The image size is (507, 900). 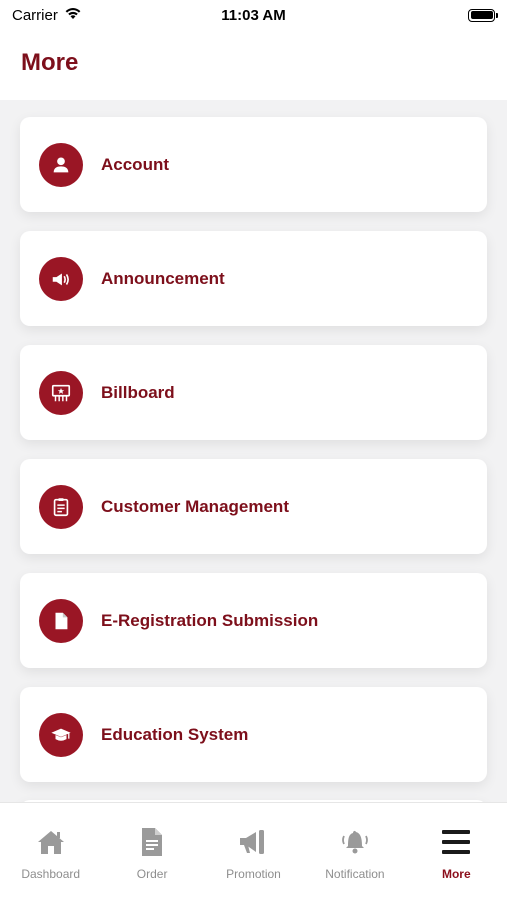 I want to click on menu-item-account: Account, so click(x=253, y=164).